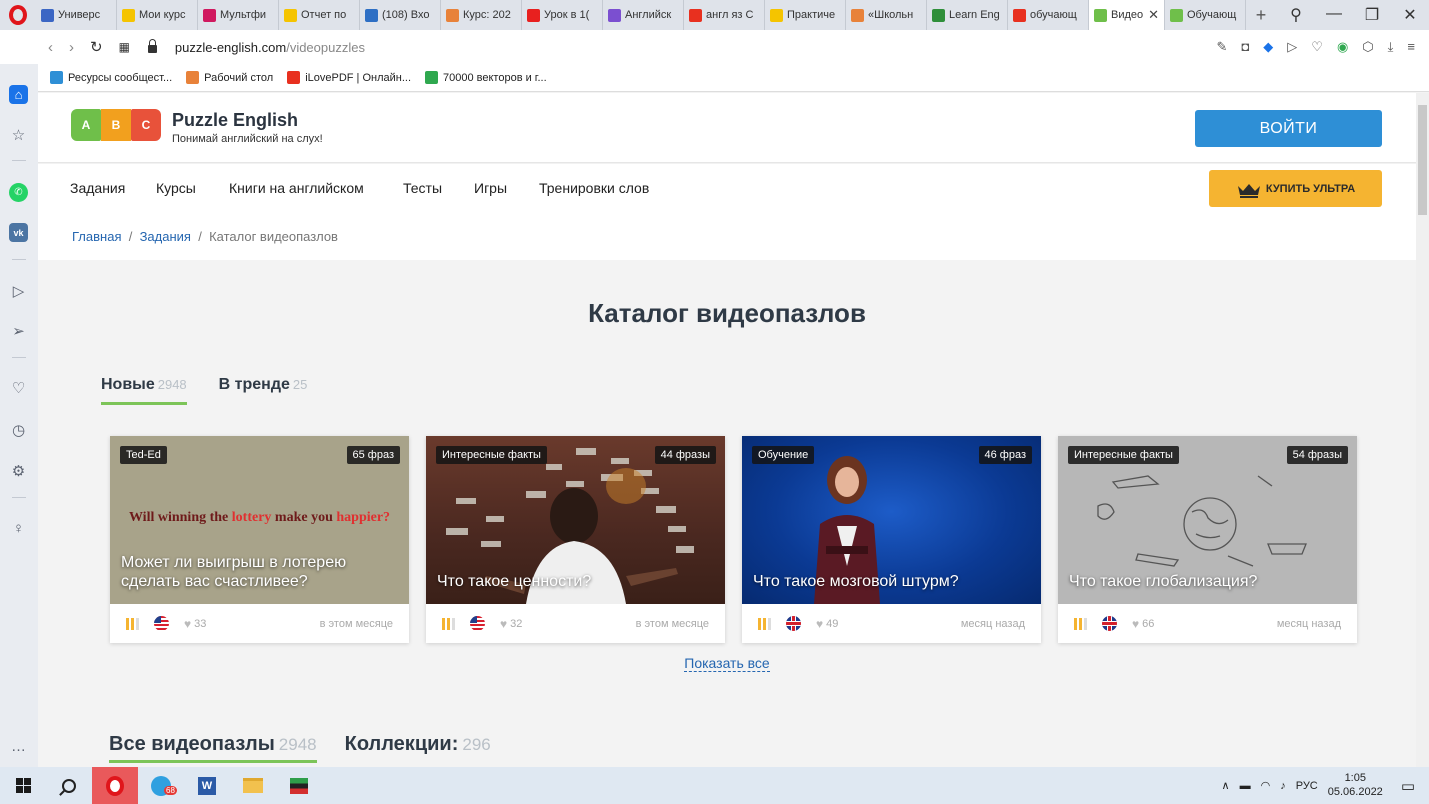  I want to click on notifications-icon: ▭, so click(1408, 786).